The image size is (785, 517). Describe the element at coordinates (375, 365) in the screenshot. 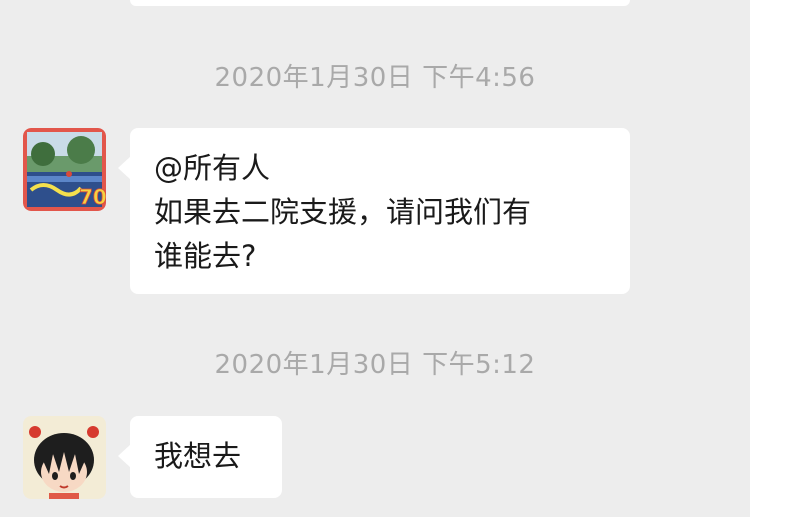

I see `message-timestamp: 2020年1月30日 下午5:12` at that location.